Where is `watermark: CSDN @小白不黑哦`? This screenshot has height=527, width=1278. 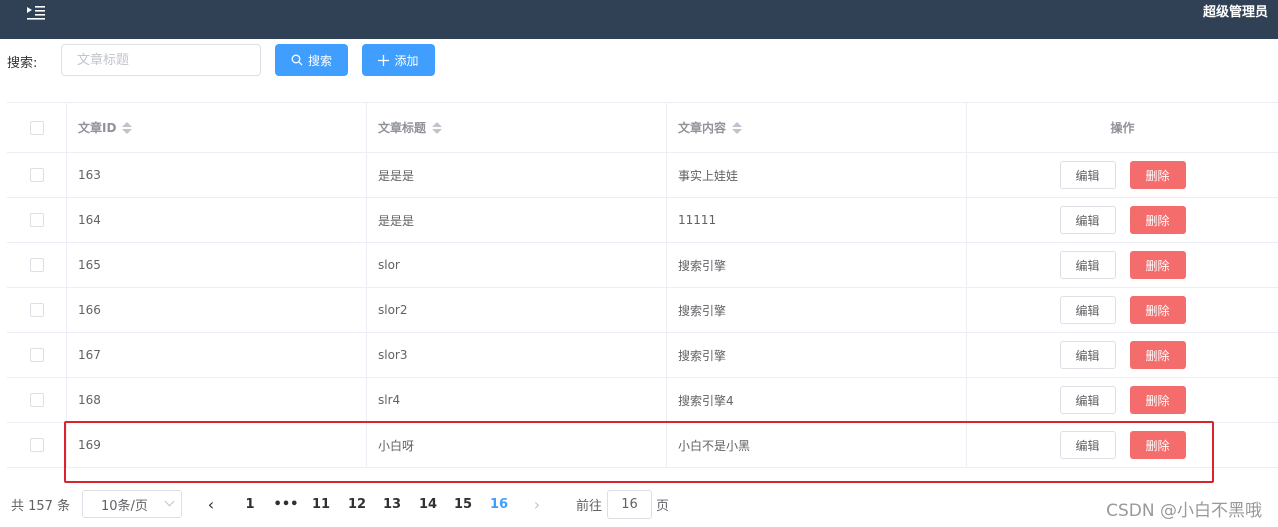
watermark: CSDN @小白不黑哦 is located at coordinates (1184, 511).